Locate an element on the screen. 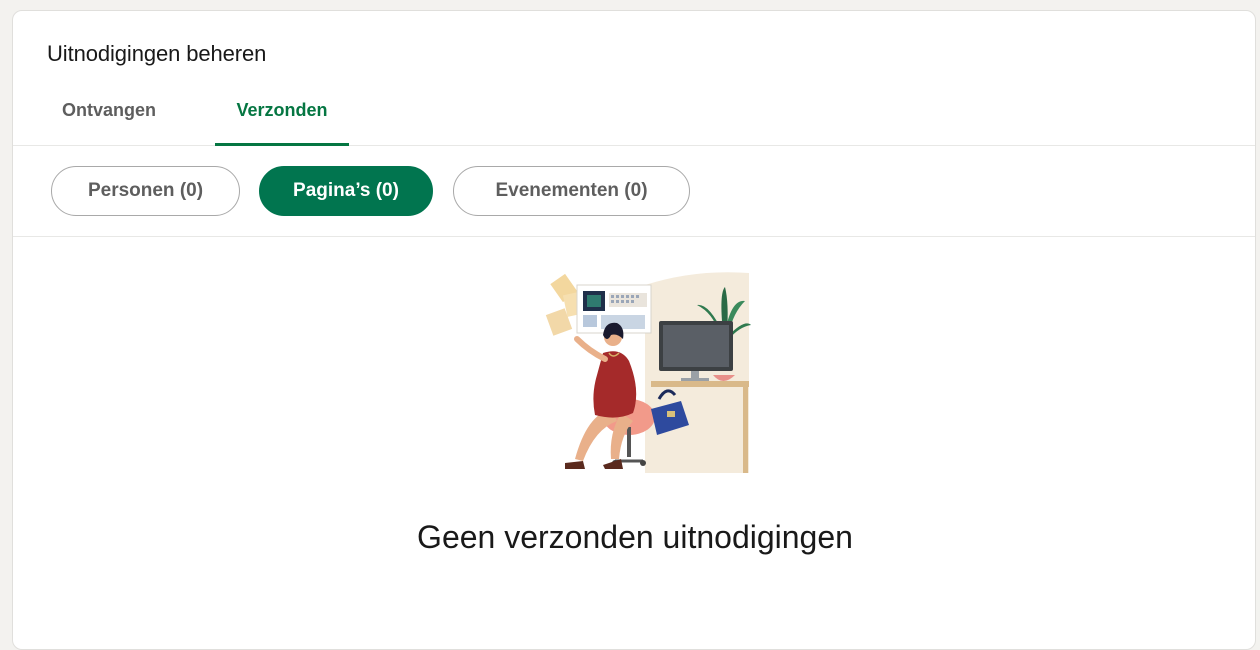 The height and width of the screenshot is (650, 1260). filter-pages-button: Pagina’s (0) is located at coordinates (346, 191).